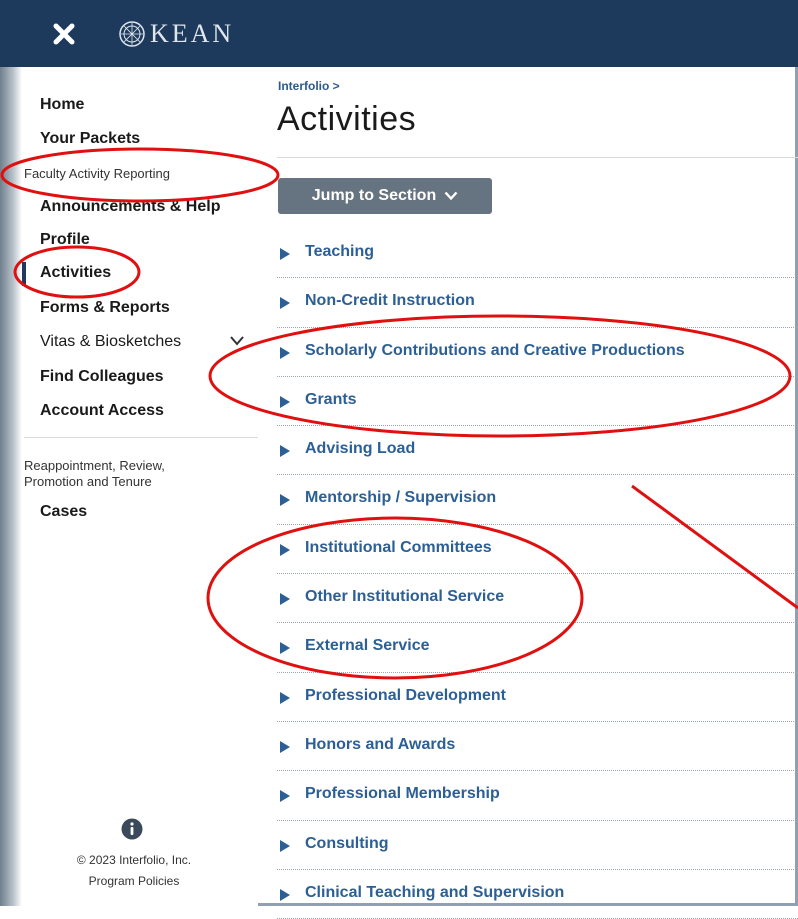  I want to click on sidebar-item-forms-reports: Forms & Reports, so click(105, 308).